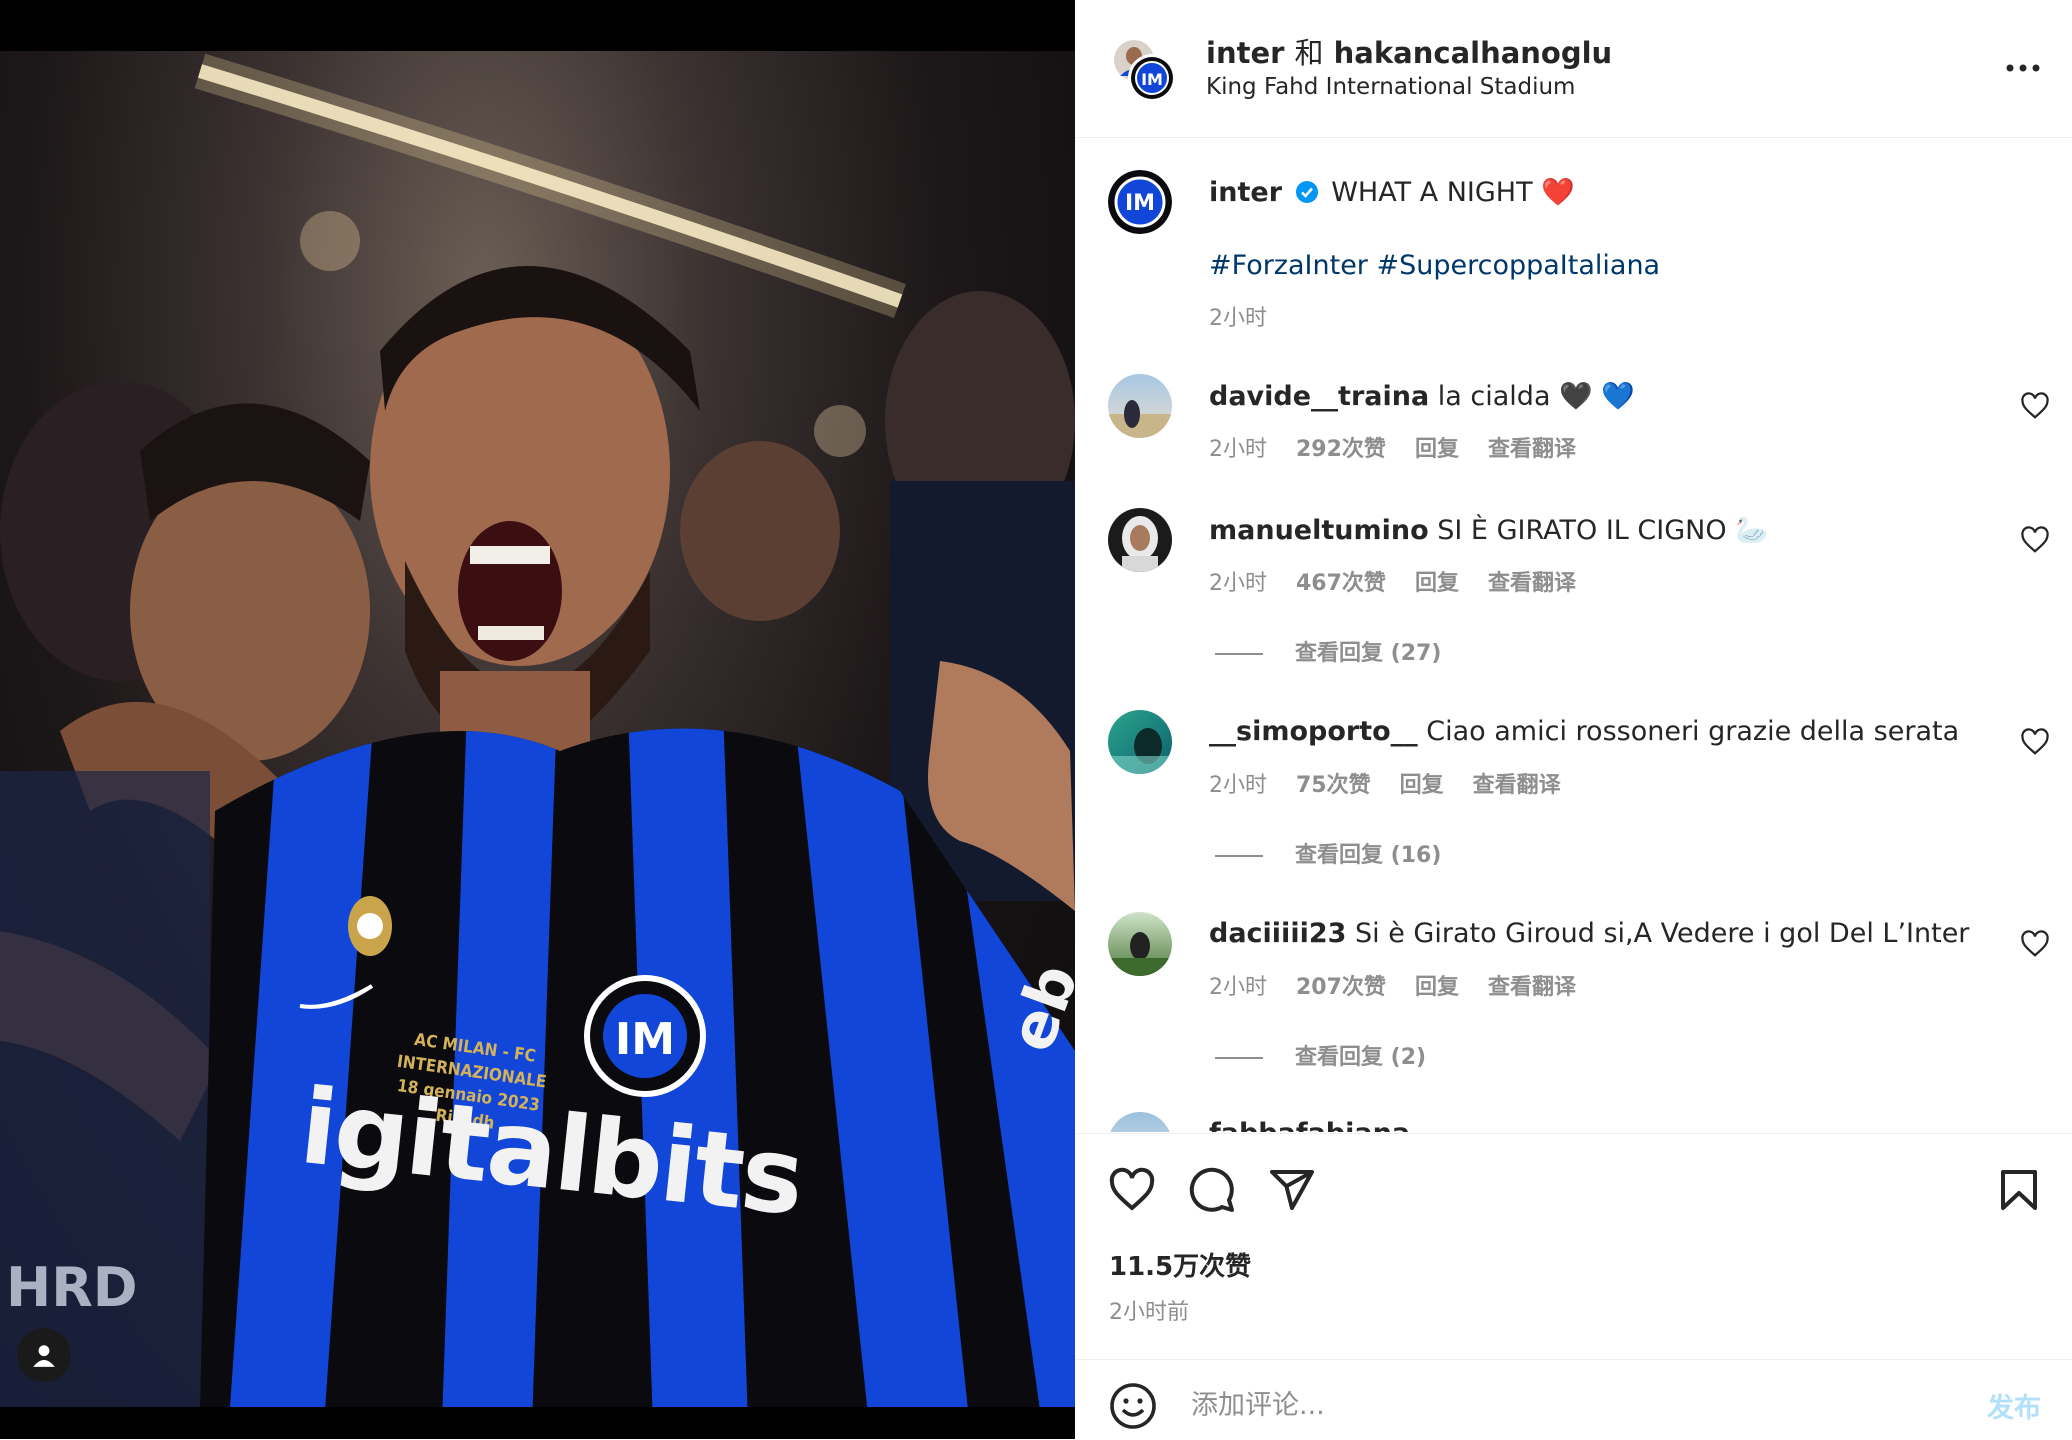  I want to click on view-replies-button: 查看回复 (2), so click(1320, 1055).